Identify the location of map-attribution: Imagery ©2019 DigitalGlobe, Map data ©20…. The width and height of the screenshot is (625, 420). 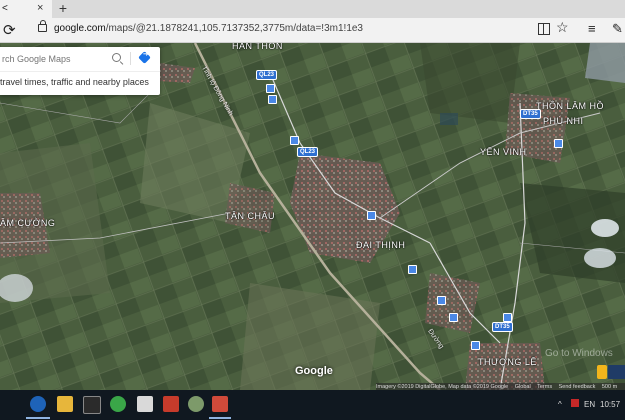
(500, 386).